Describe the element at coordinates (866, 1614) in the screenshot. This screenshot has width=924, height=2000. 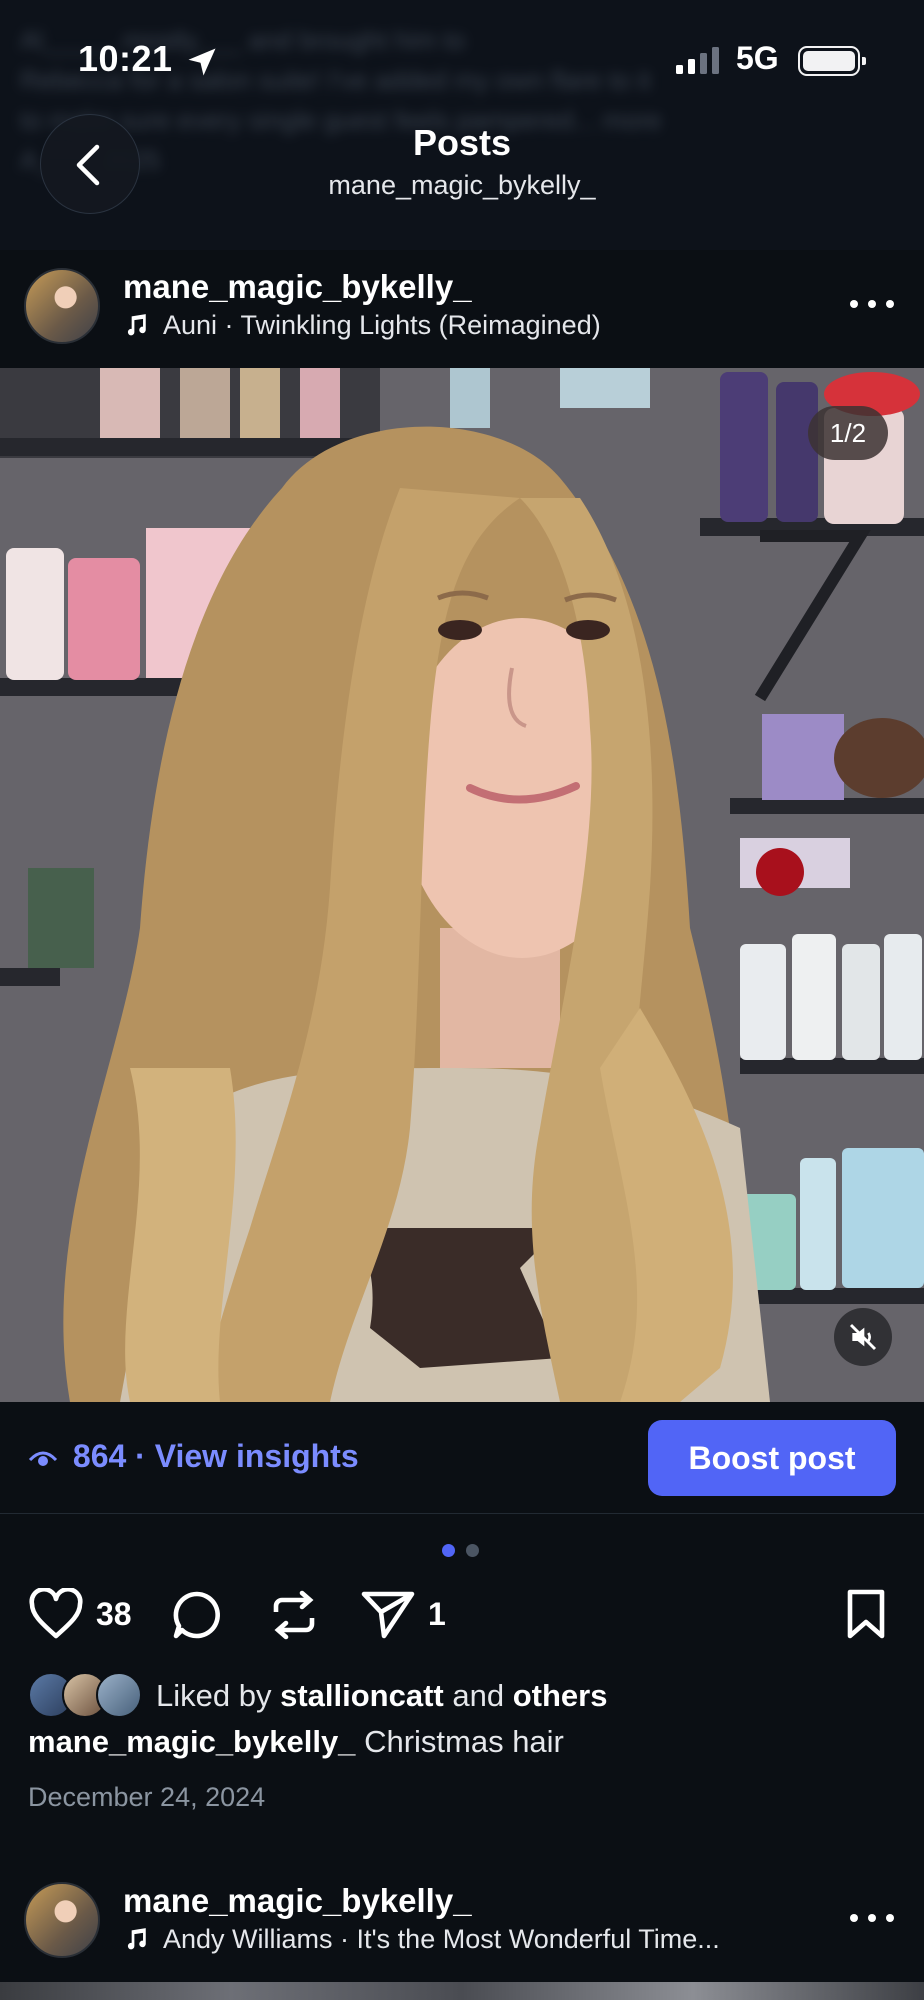
I see `bookmark-icon` at that location.